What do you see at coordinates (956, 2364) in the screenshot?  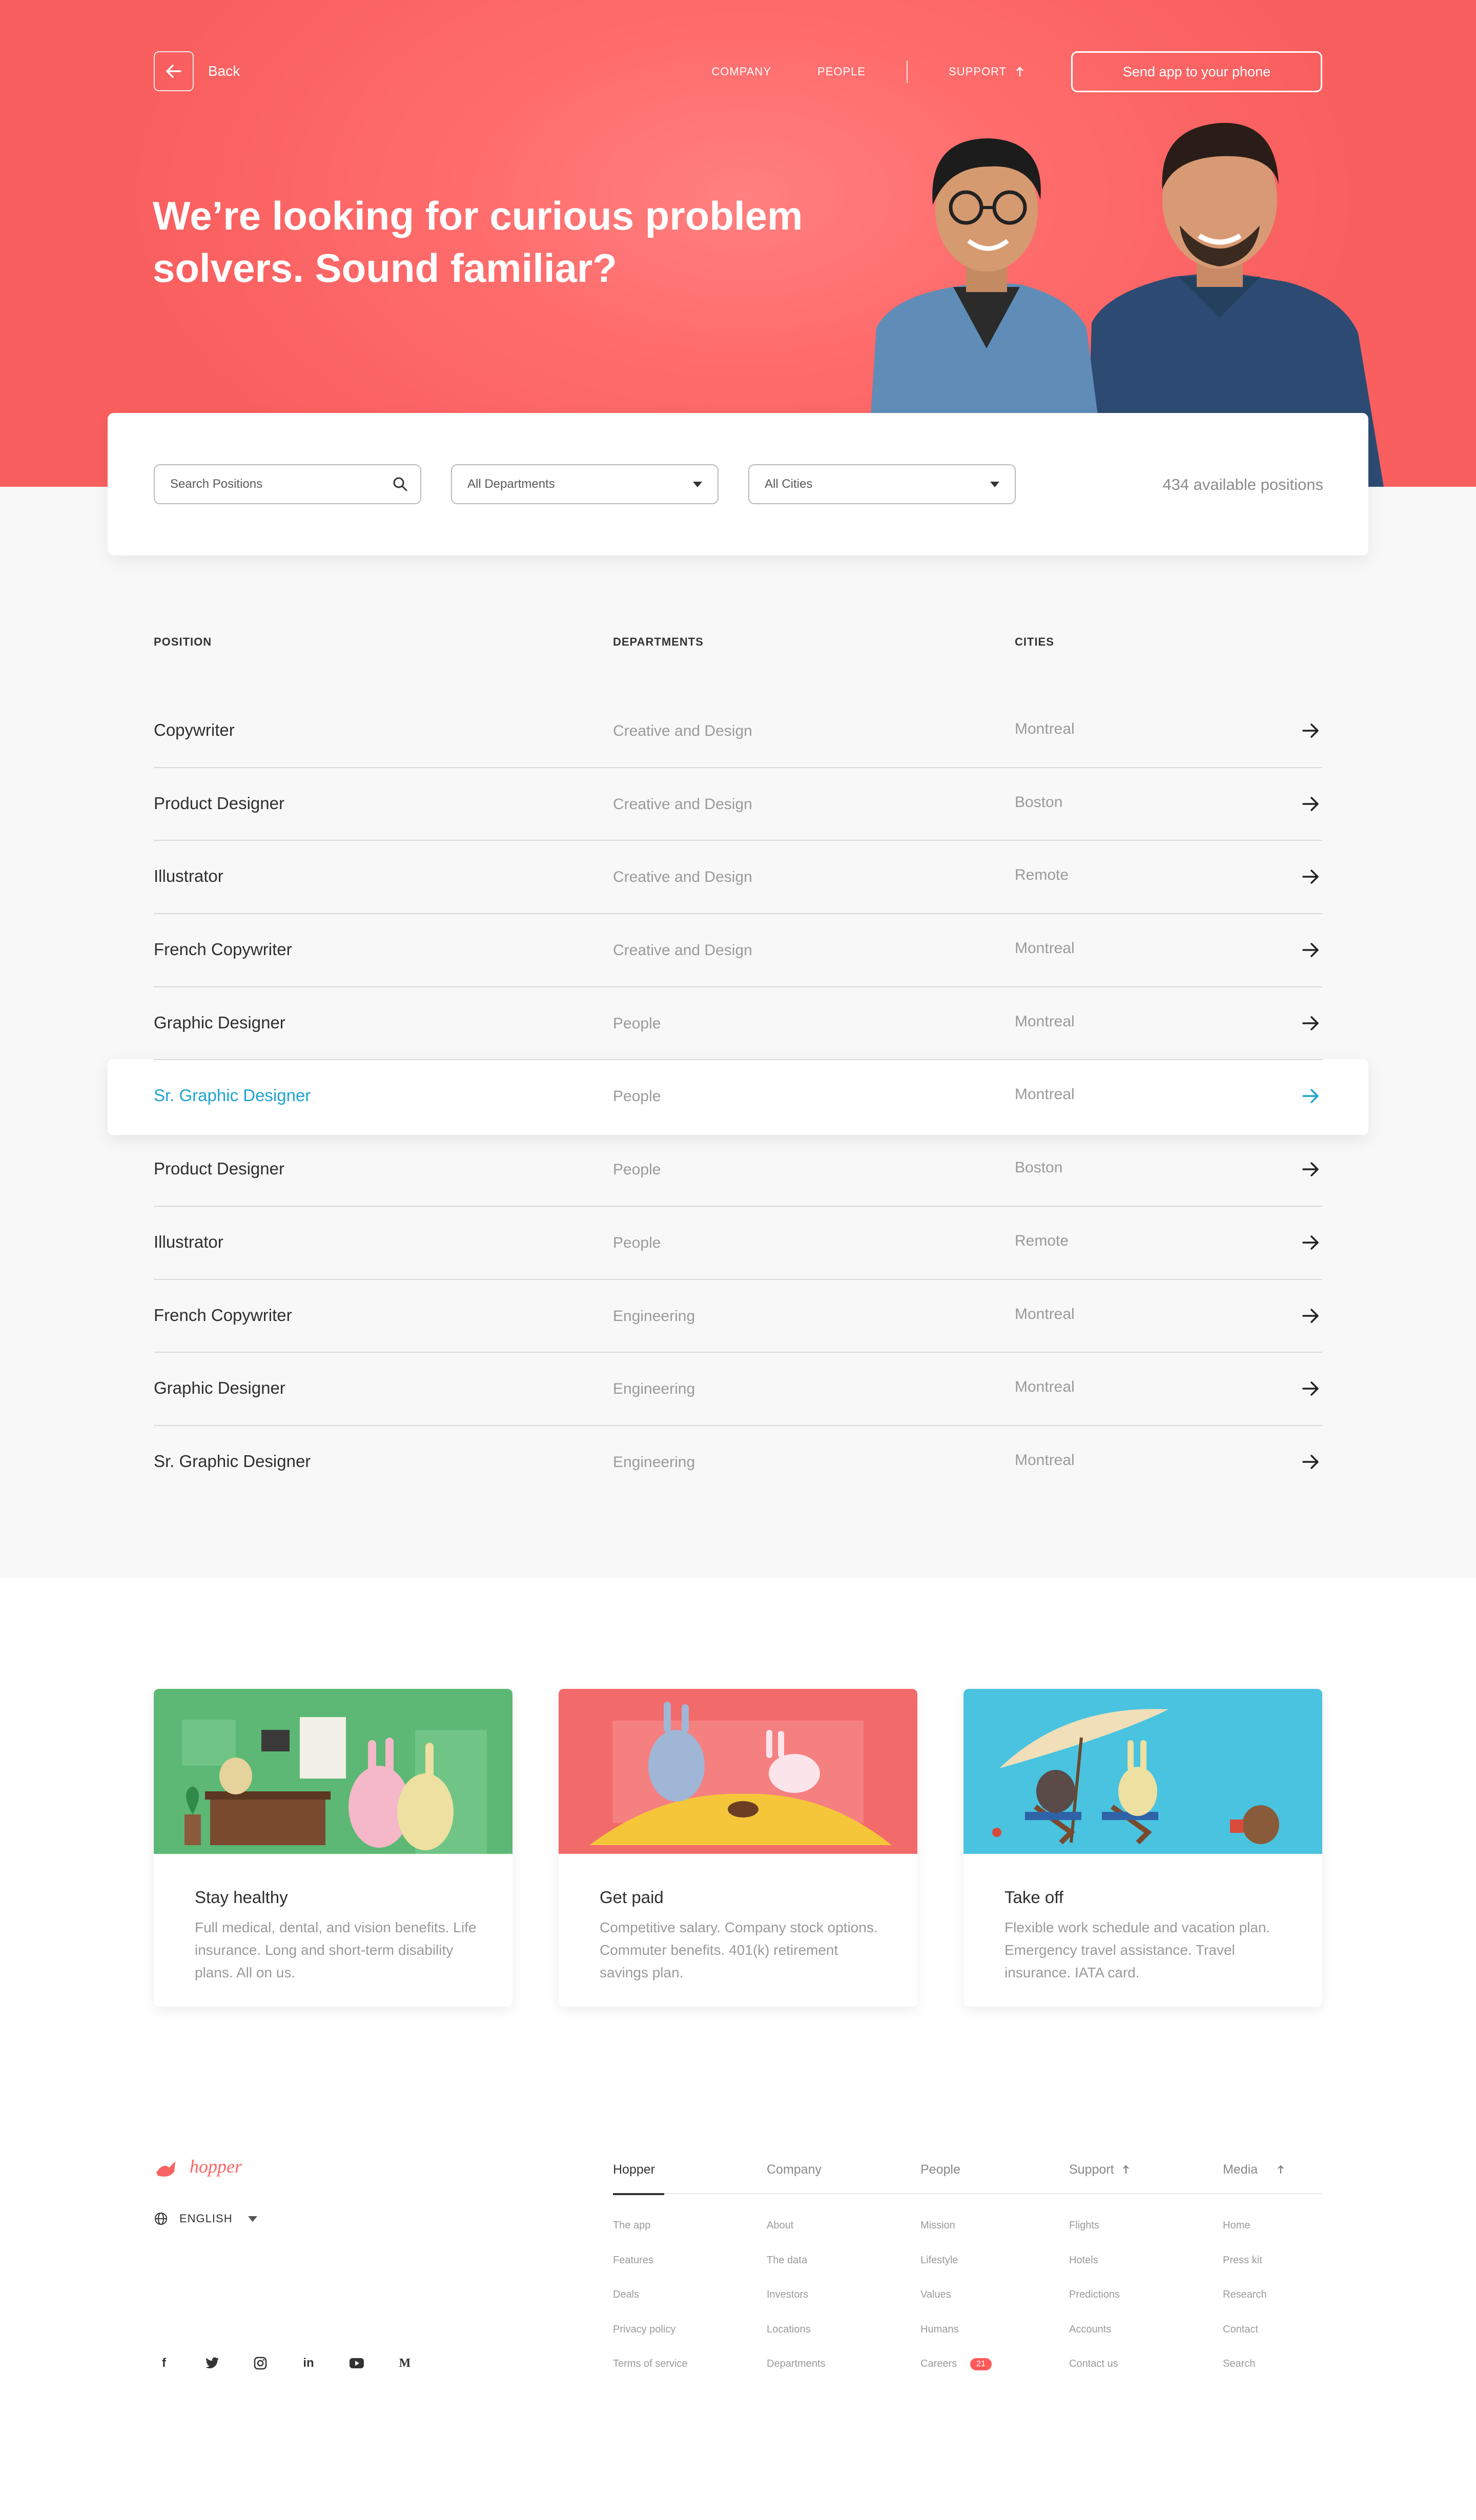 I see `footer-link: Careers 21` at bounding box center [956, 2364].